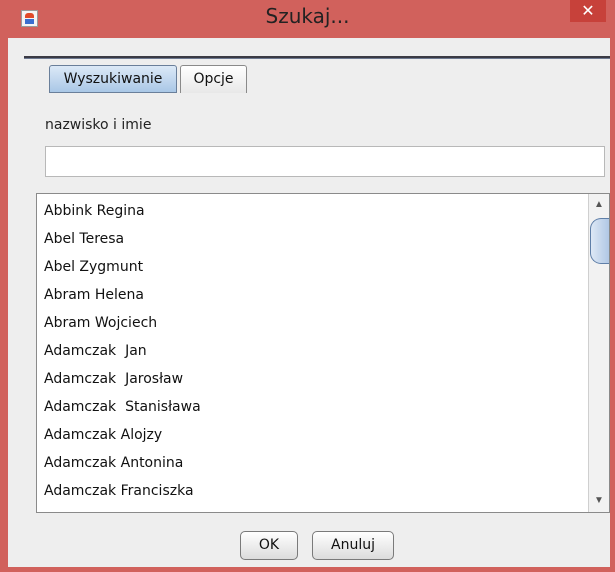  I want to click on list-item: Abram Helena, so click(313, 295).